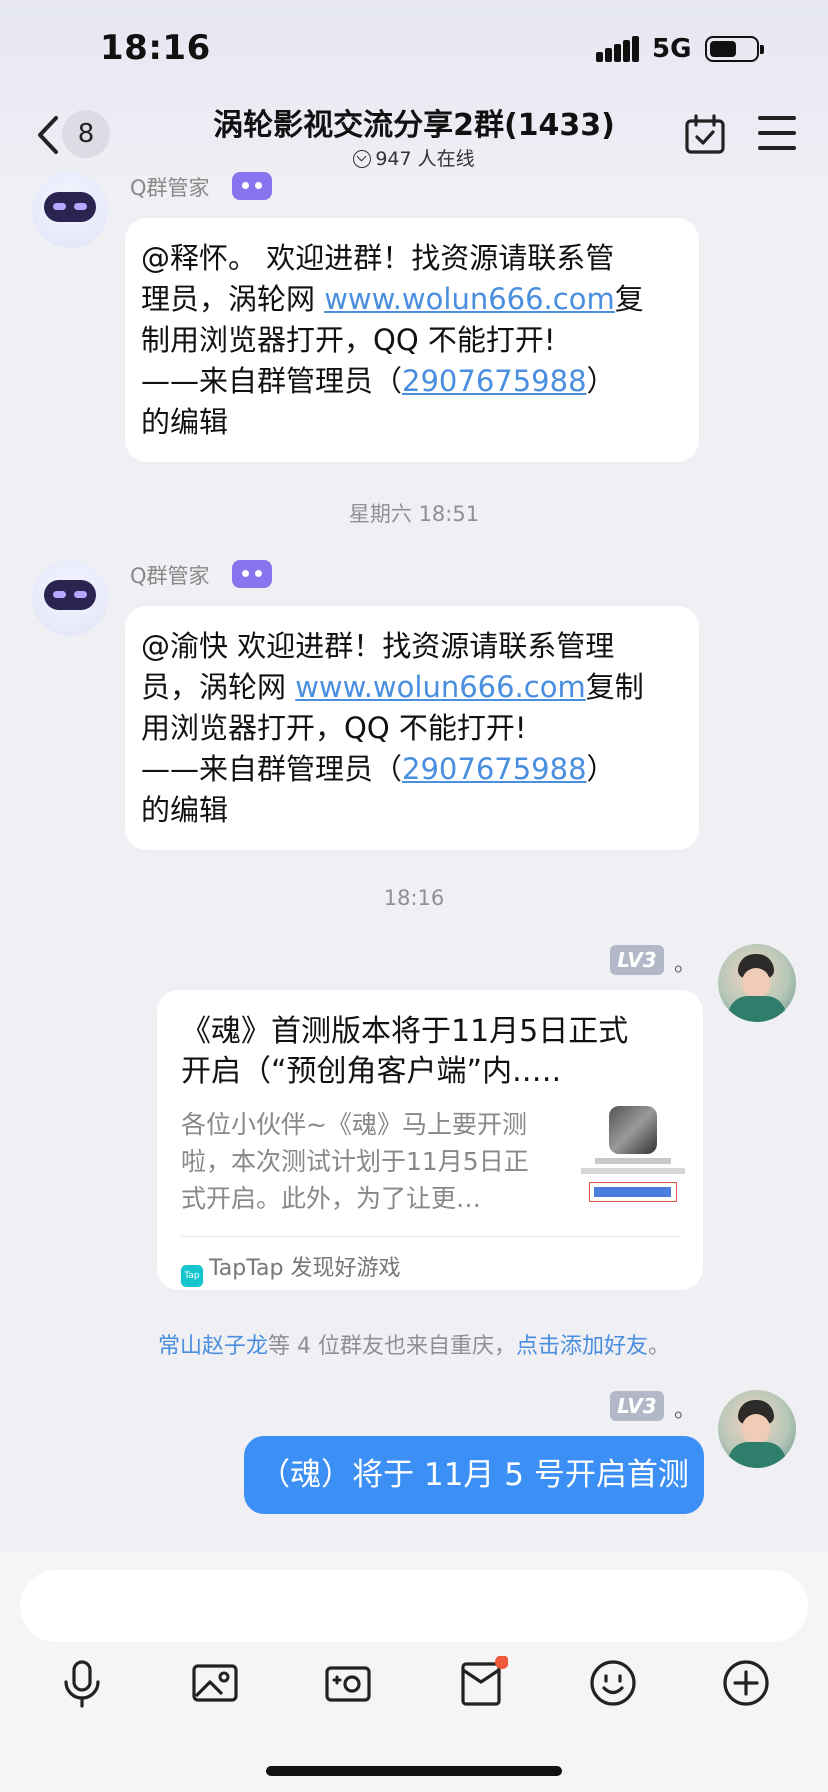 This screenshot has width=828, height=1792. Describe the element at coordinates (414, 1606) in the screenshot. I see `message-input` at that location.